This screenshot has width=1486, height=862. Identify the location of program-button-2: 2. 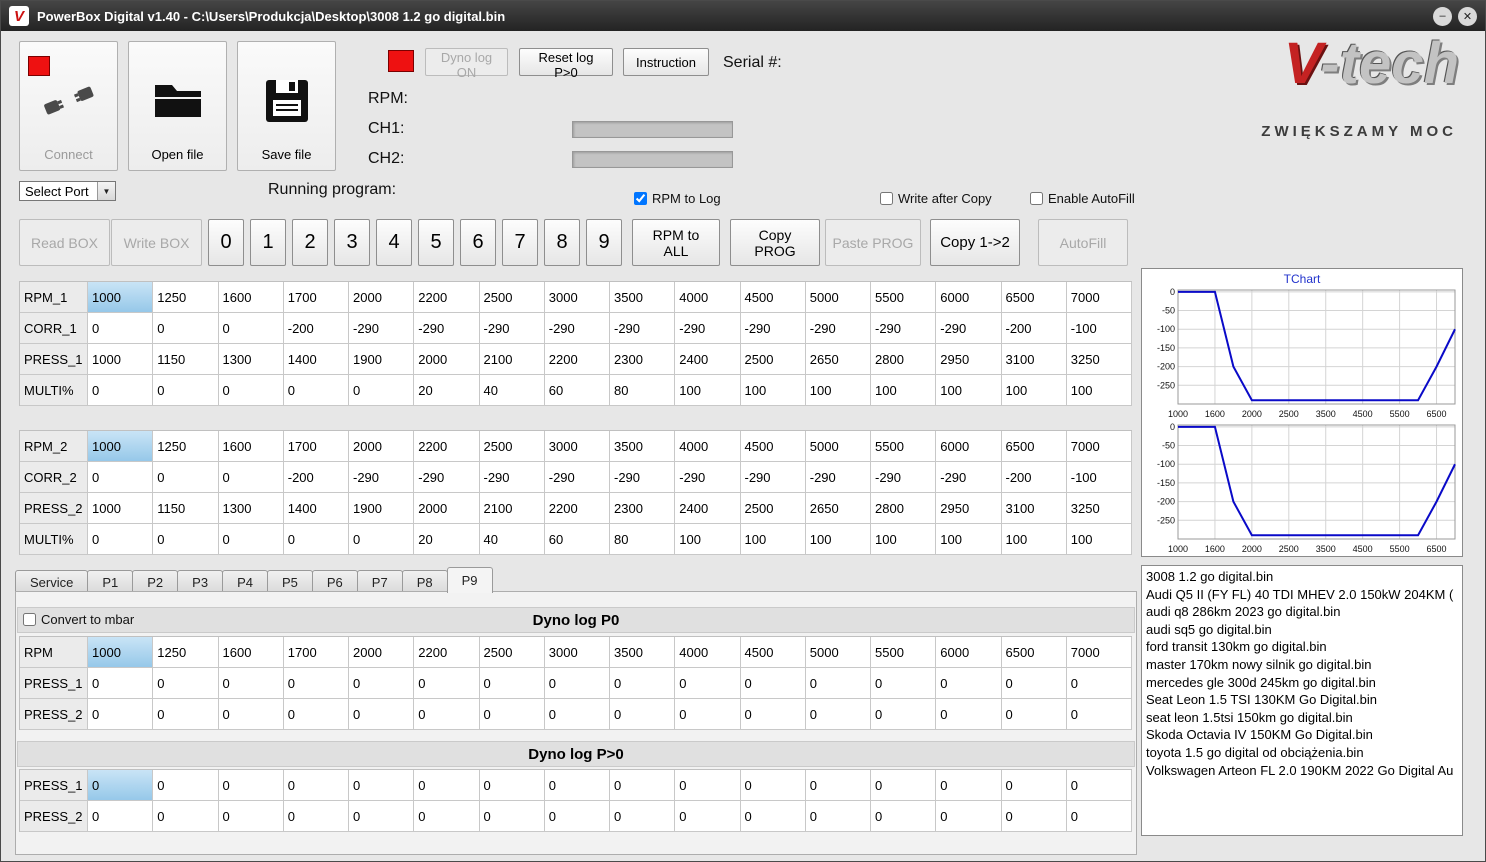
(310, 242).